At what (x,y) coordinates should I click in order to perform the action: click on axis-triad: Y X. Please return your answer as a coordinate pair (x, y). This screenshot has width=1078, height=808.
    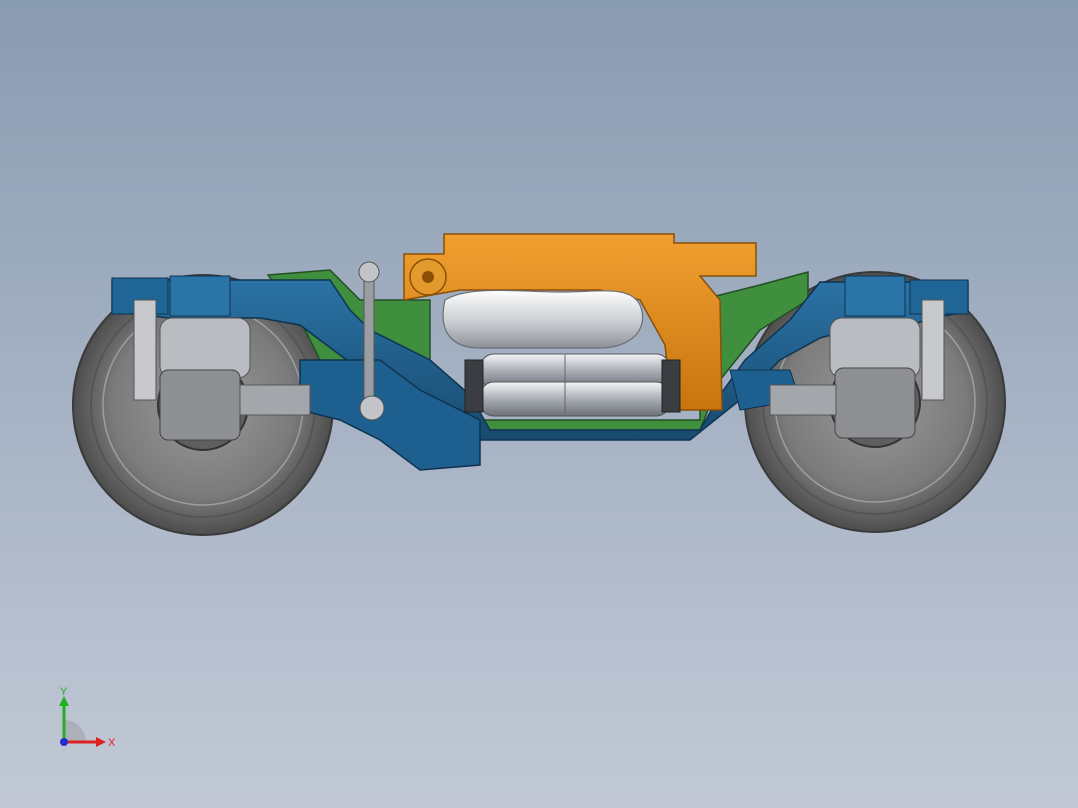
    Looking at the image, I should click on (87, 717).